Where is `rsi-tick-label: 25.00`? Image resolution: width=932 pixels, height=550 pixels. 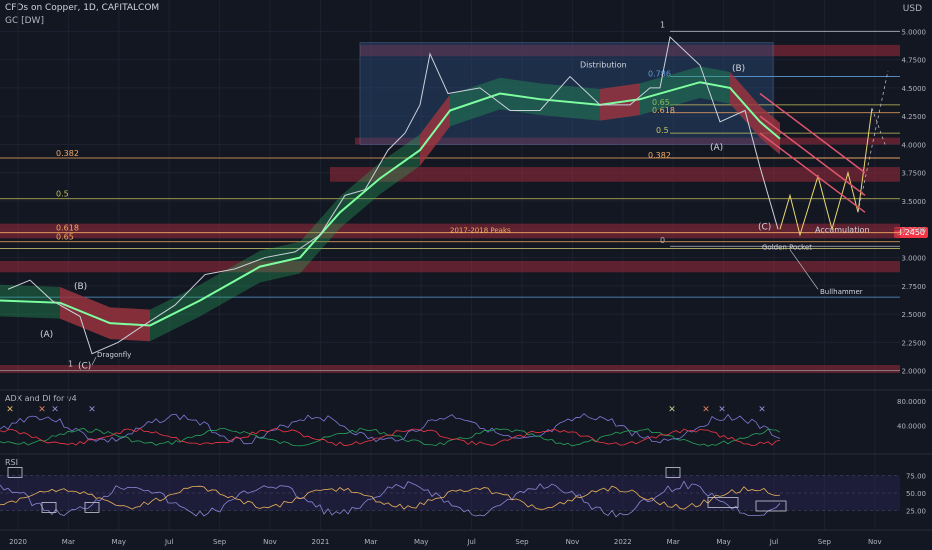 rsi-tick-label: 25.00 is located at coordinates (916, 512).